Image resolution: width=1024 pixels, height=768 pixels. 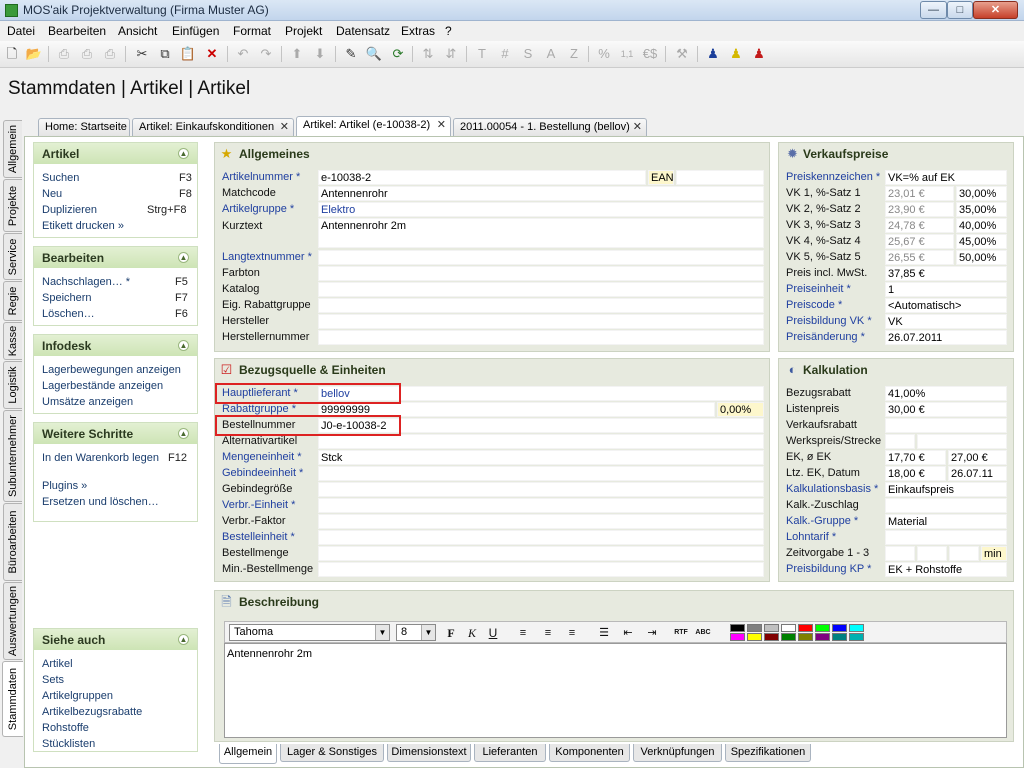 I want to click on delete-icon: ✕, so click(x=212, y=54).